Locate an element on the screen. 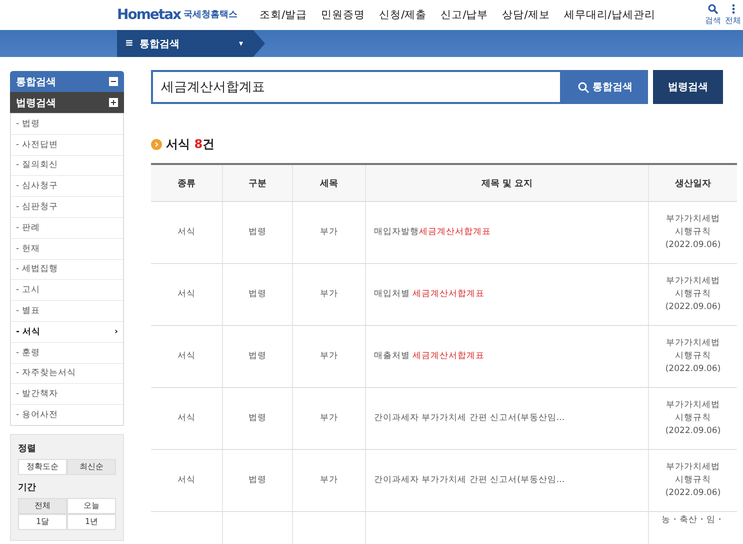  column-header: 제목 및 요지 is located at coordinates (507, 183).